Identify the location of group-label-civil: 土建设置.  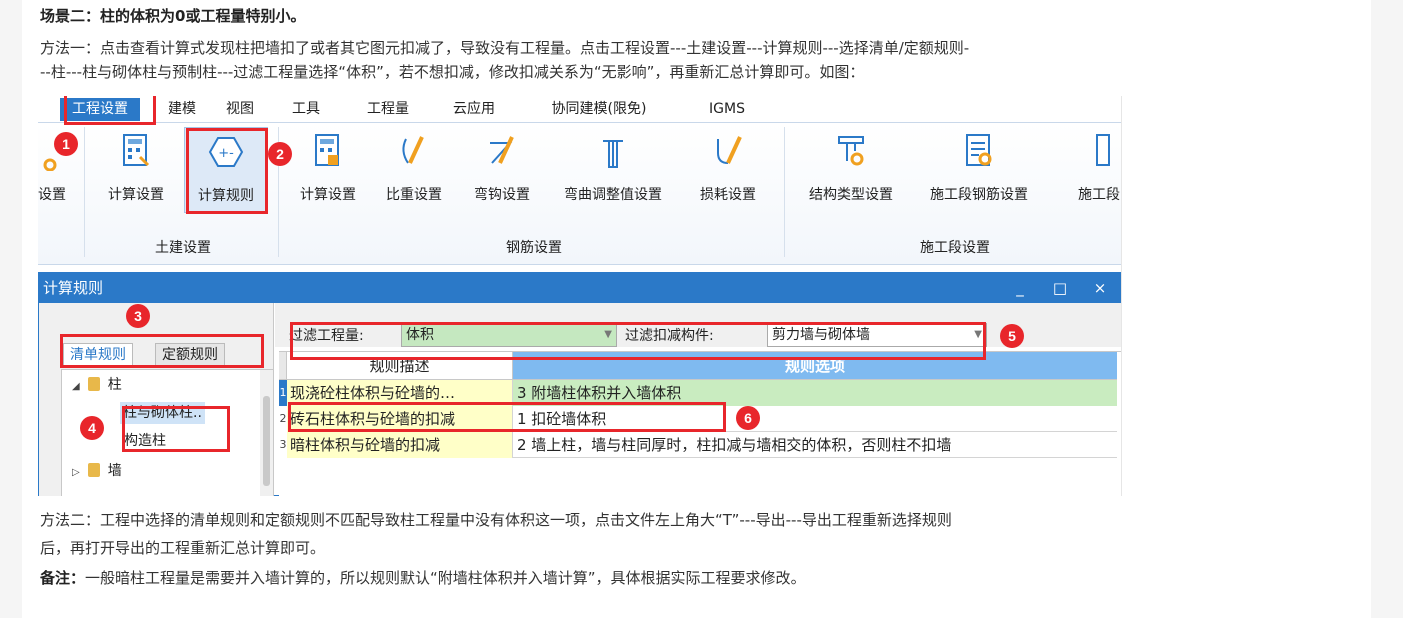
(183, 248).